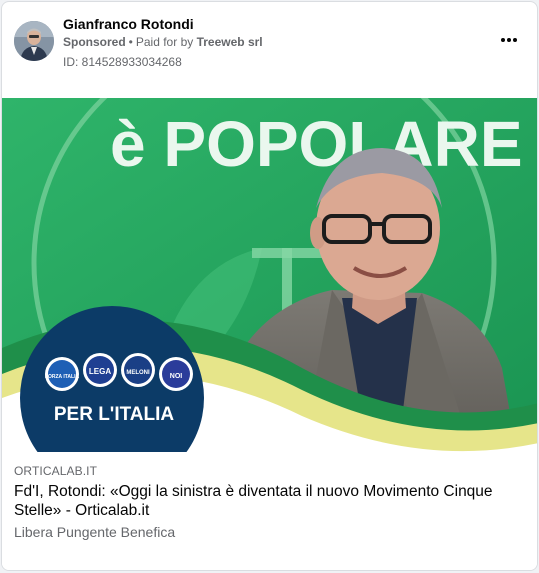 Image resolution: width=539 pixels, height=573 pixels. I want to click on more-options-button, so click(509, 40).